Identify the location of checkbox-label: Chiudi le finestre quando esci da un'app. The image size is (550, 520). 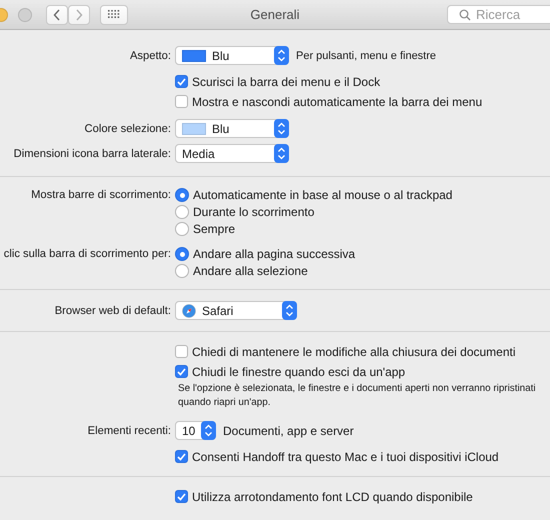
(299, 371).